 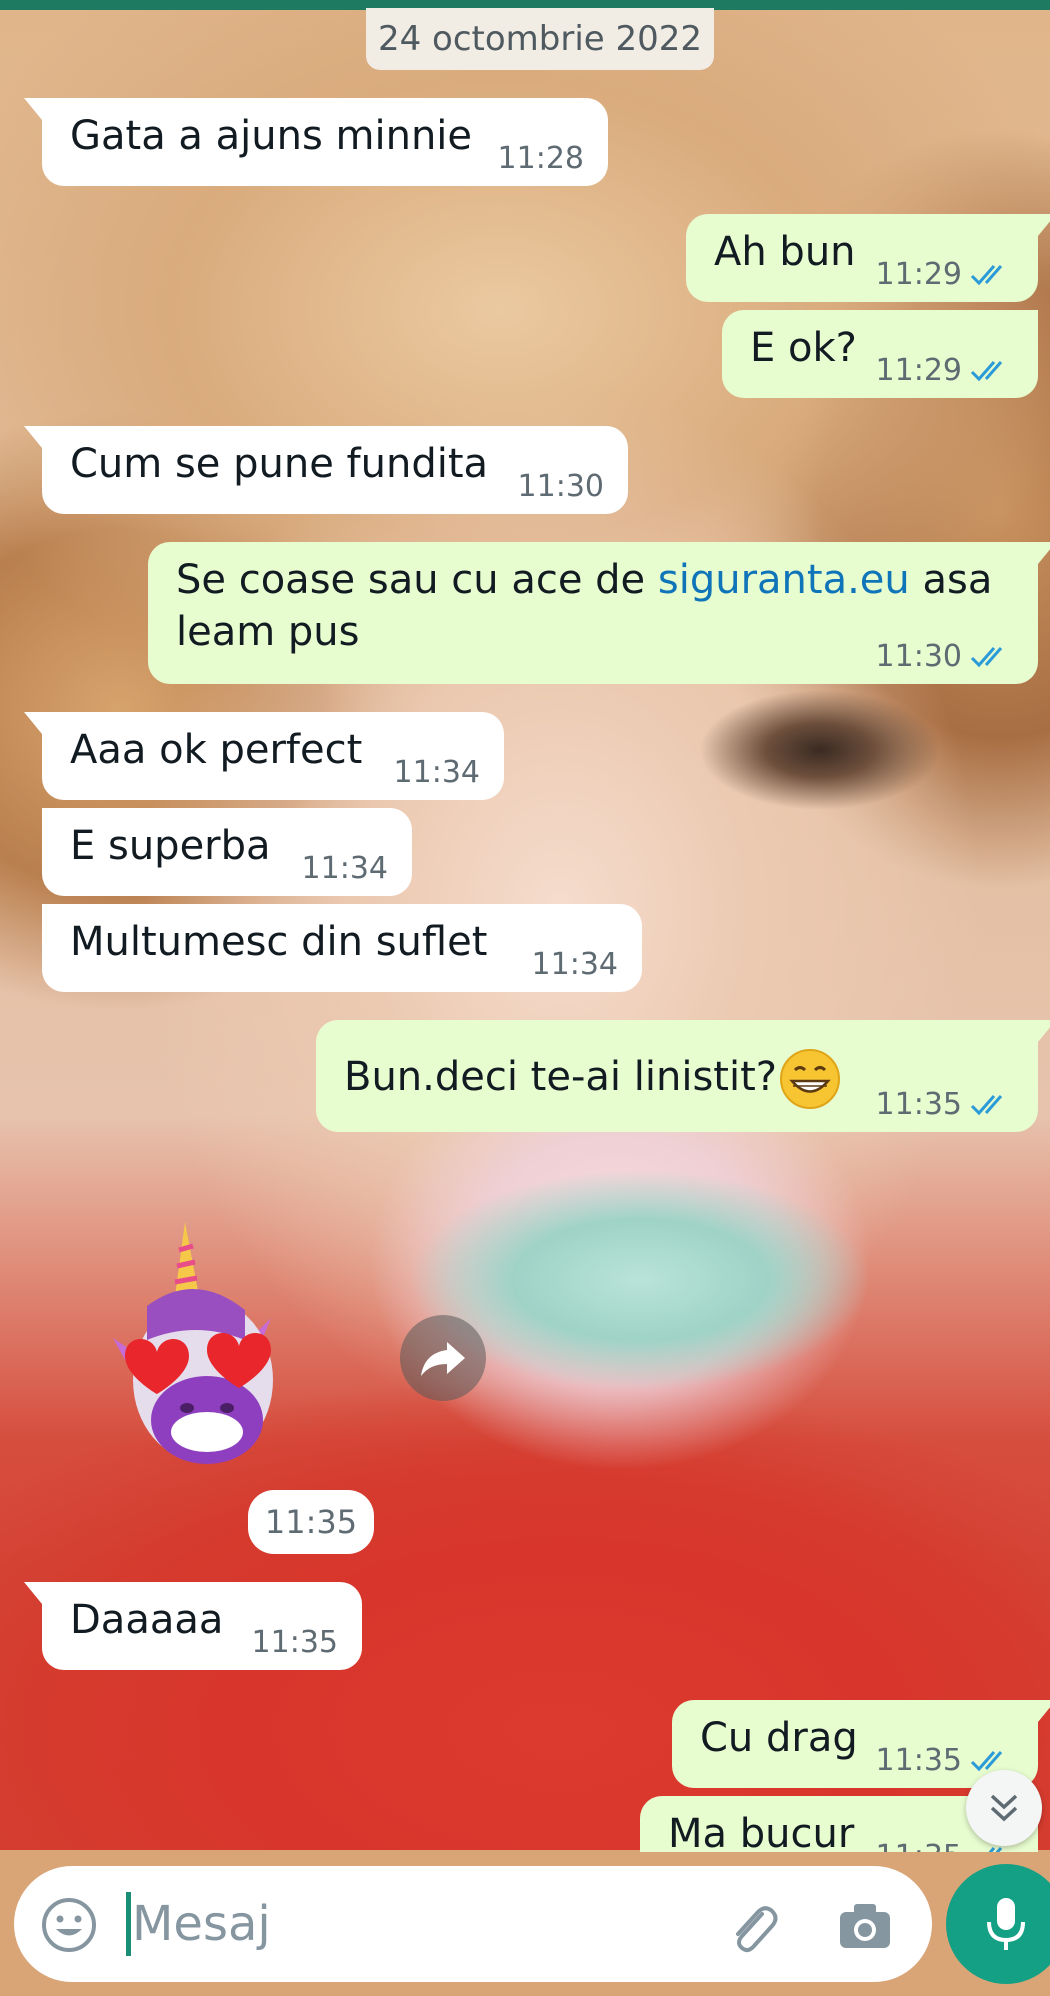 I want to click on message-outgoing: Bun.deci te-ai linistit? 11:35, so click(x=683, y=1076).